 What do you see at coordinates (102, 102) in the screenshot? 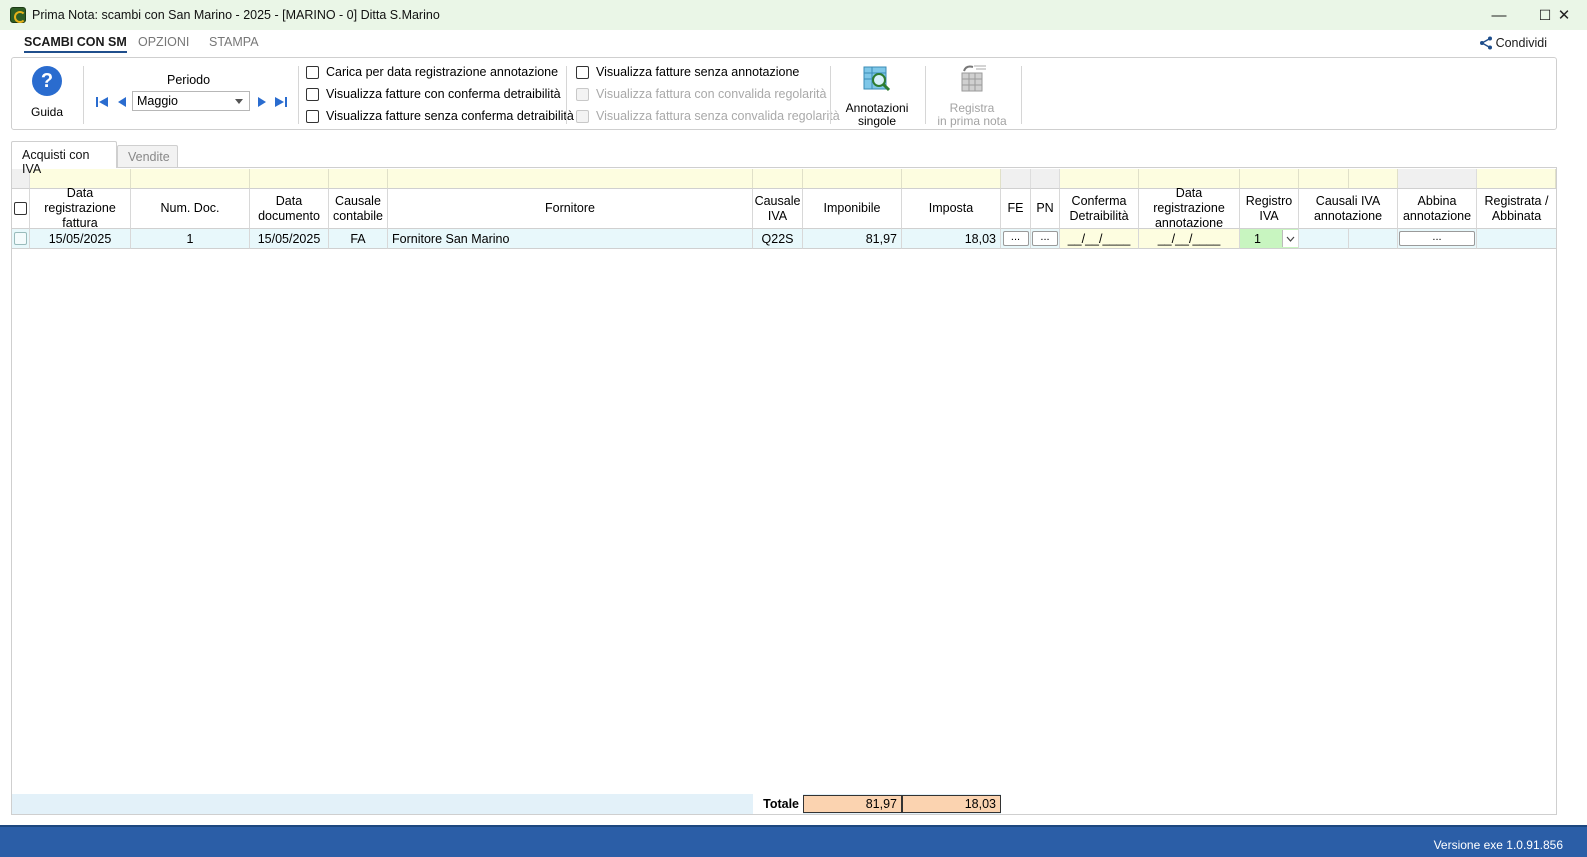
I see `first-period-button` at bounding box center [102, 102].